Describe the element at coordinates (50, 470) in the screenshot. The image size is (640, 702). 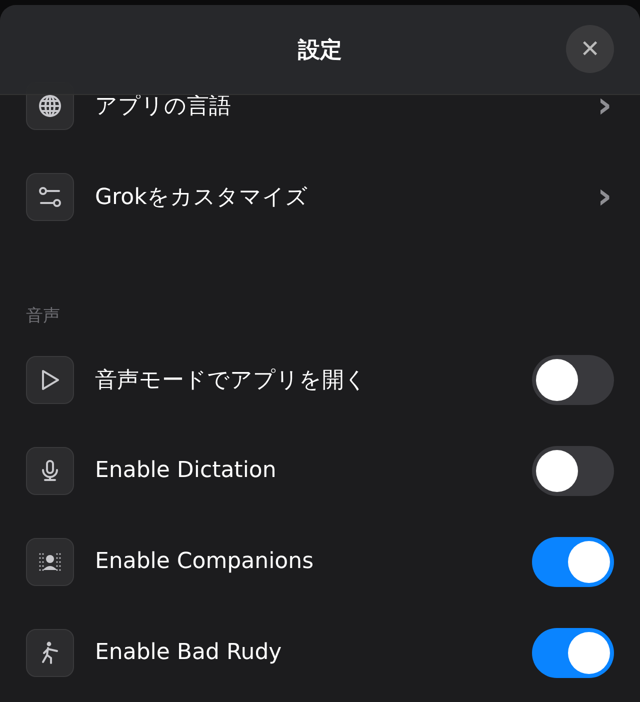
I see `microphone-icon` at that location.